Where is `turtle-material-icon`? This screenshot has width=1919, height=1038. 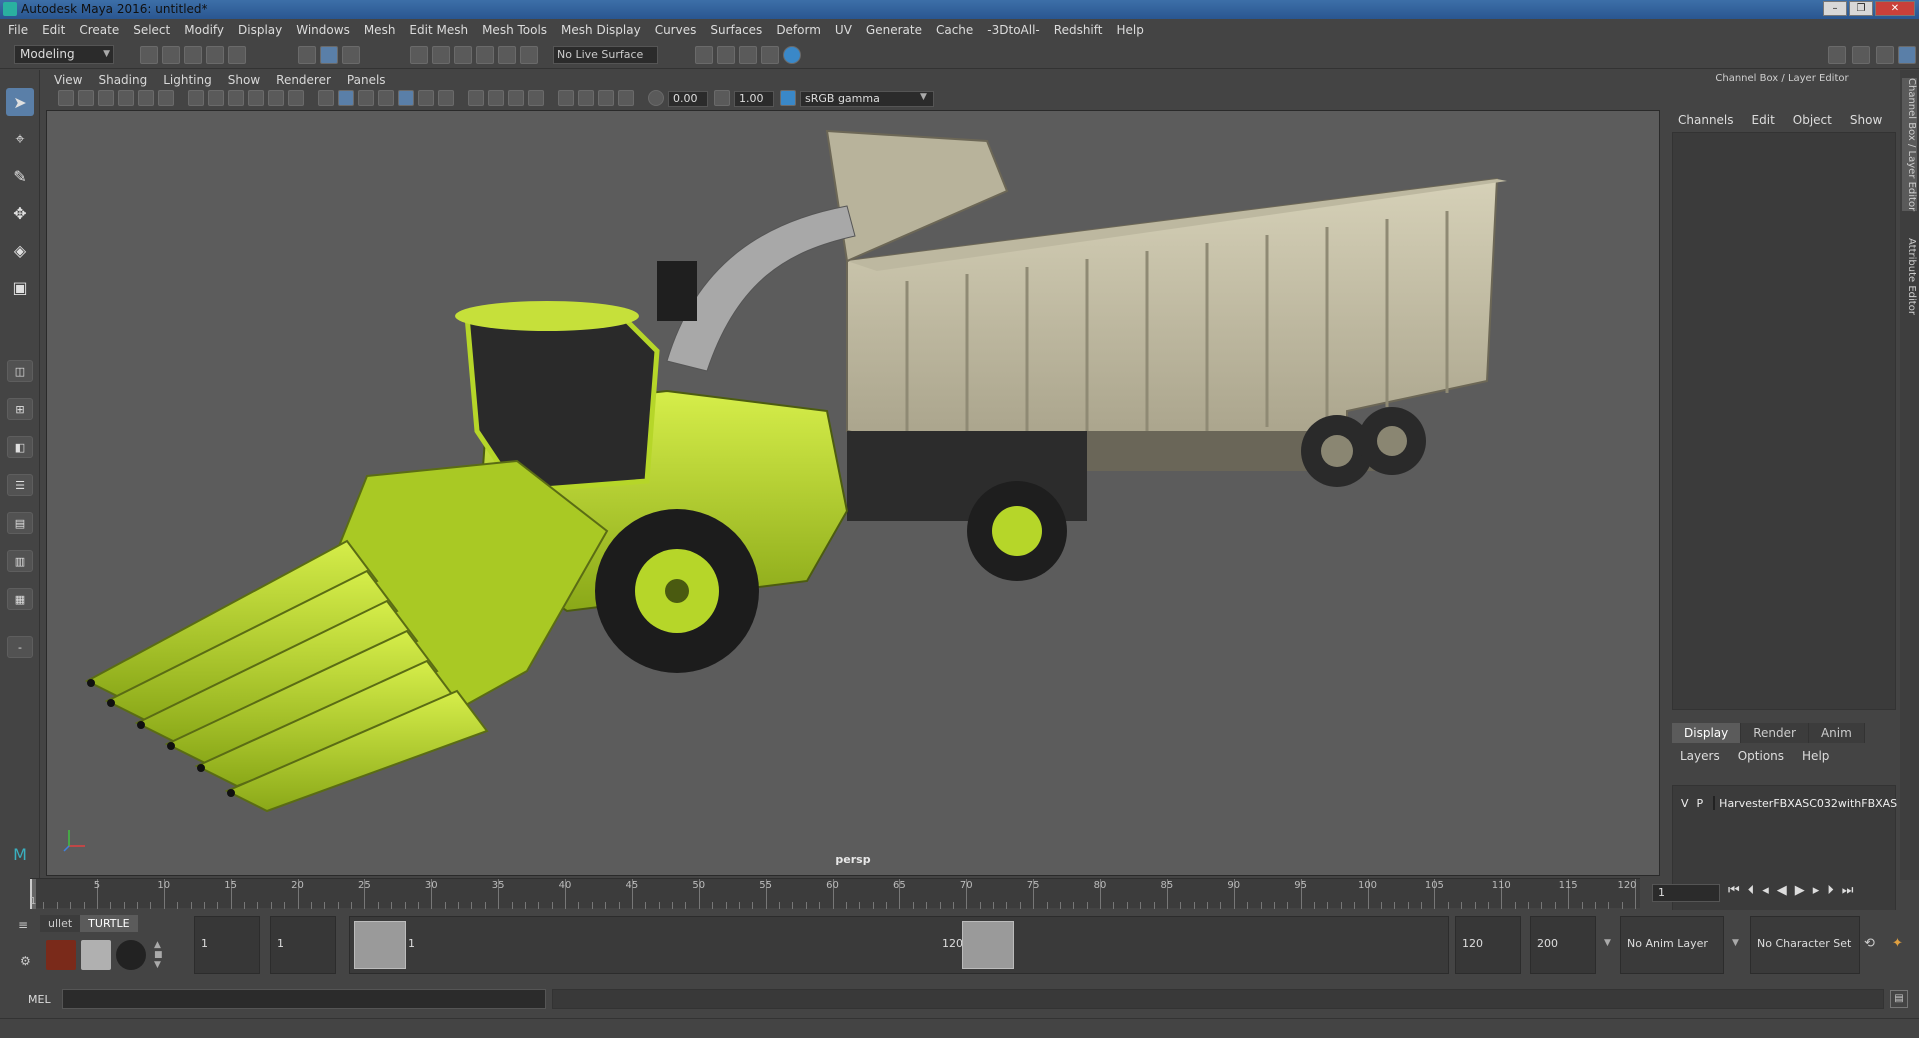 turtle-material-icon is located at coordinates (131, 955).